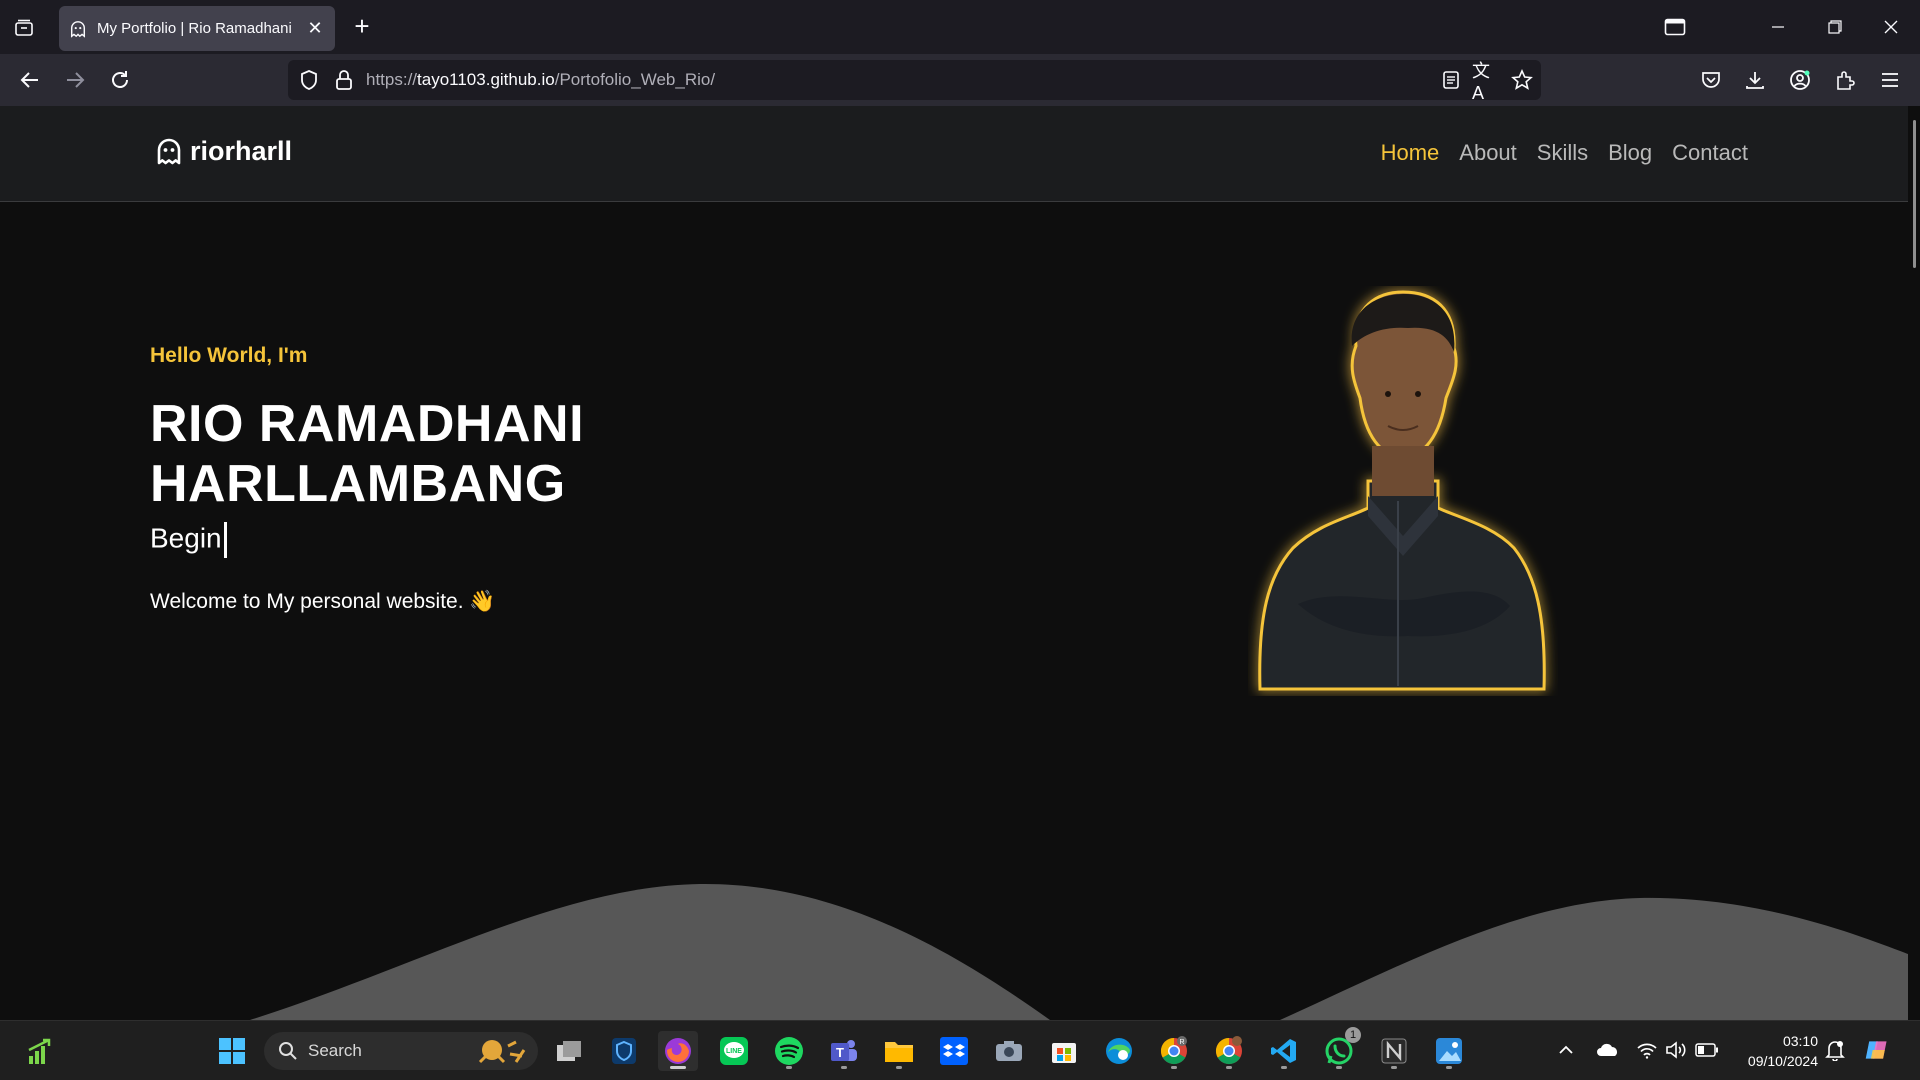 The image size is (1920, 1080). What do you see at coordinates (169, 151) in the screenshot?
I see `ghost-logo-icon` at bounding box center [169, 151].